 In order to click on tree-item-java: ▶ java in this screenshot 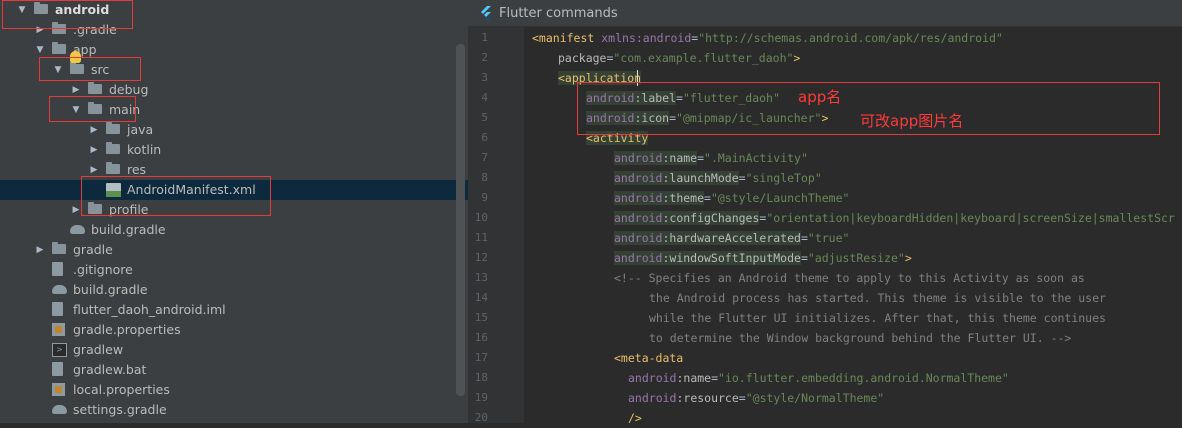, I will do `click(234, 130)`.